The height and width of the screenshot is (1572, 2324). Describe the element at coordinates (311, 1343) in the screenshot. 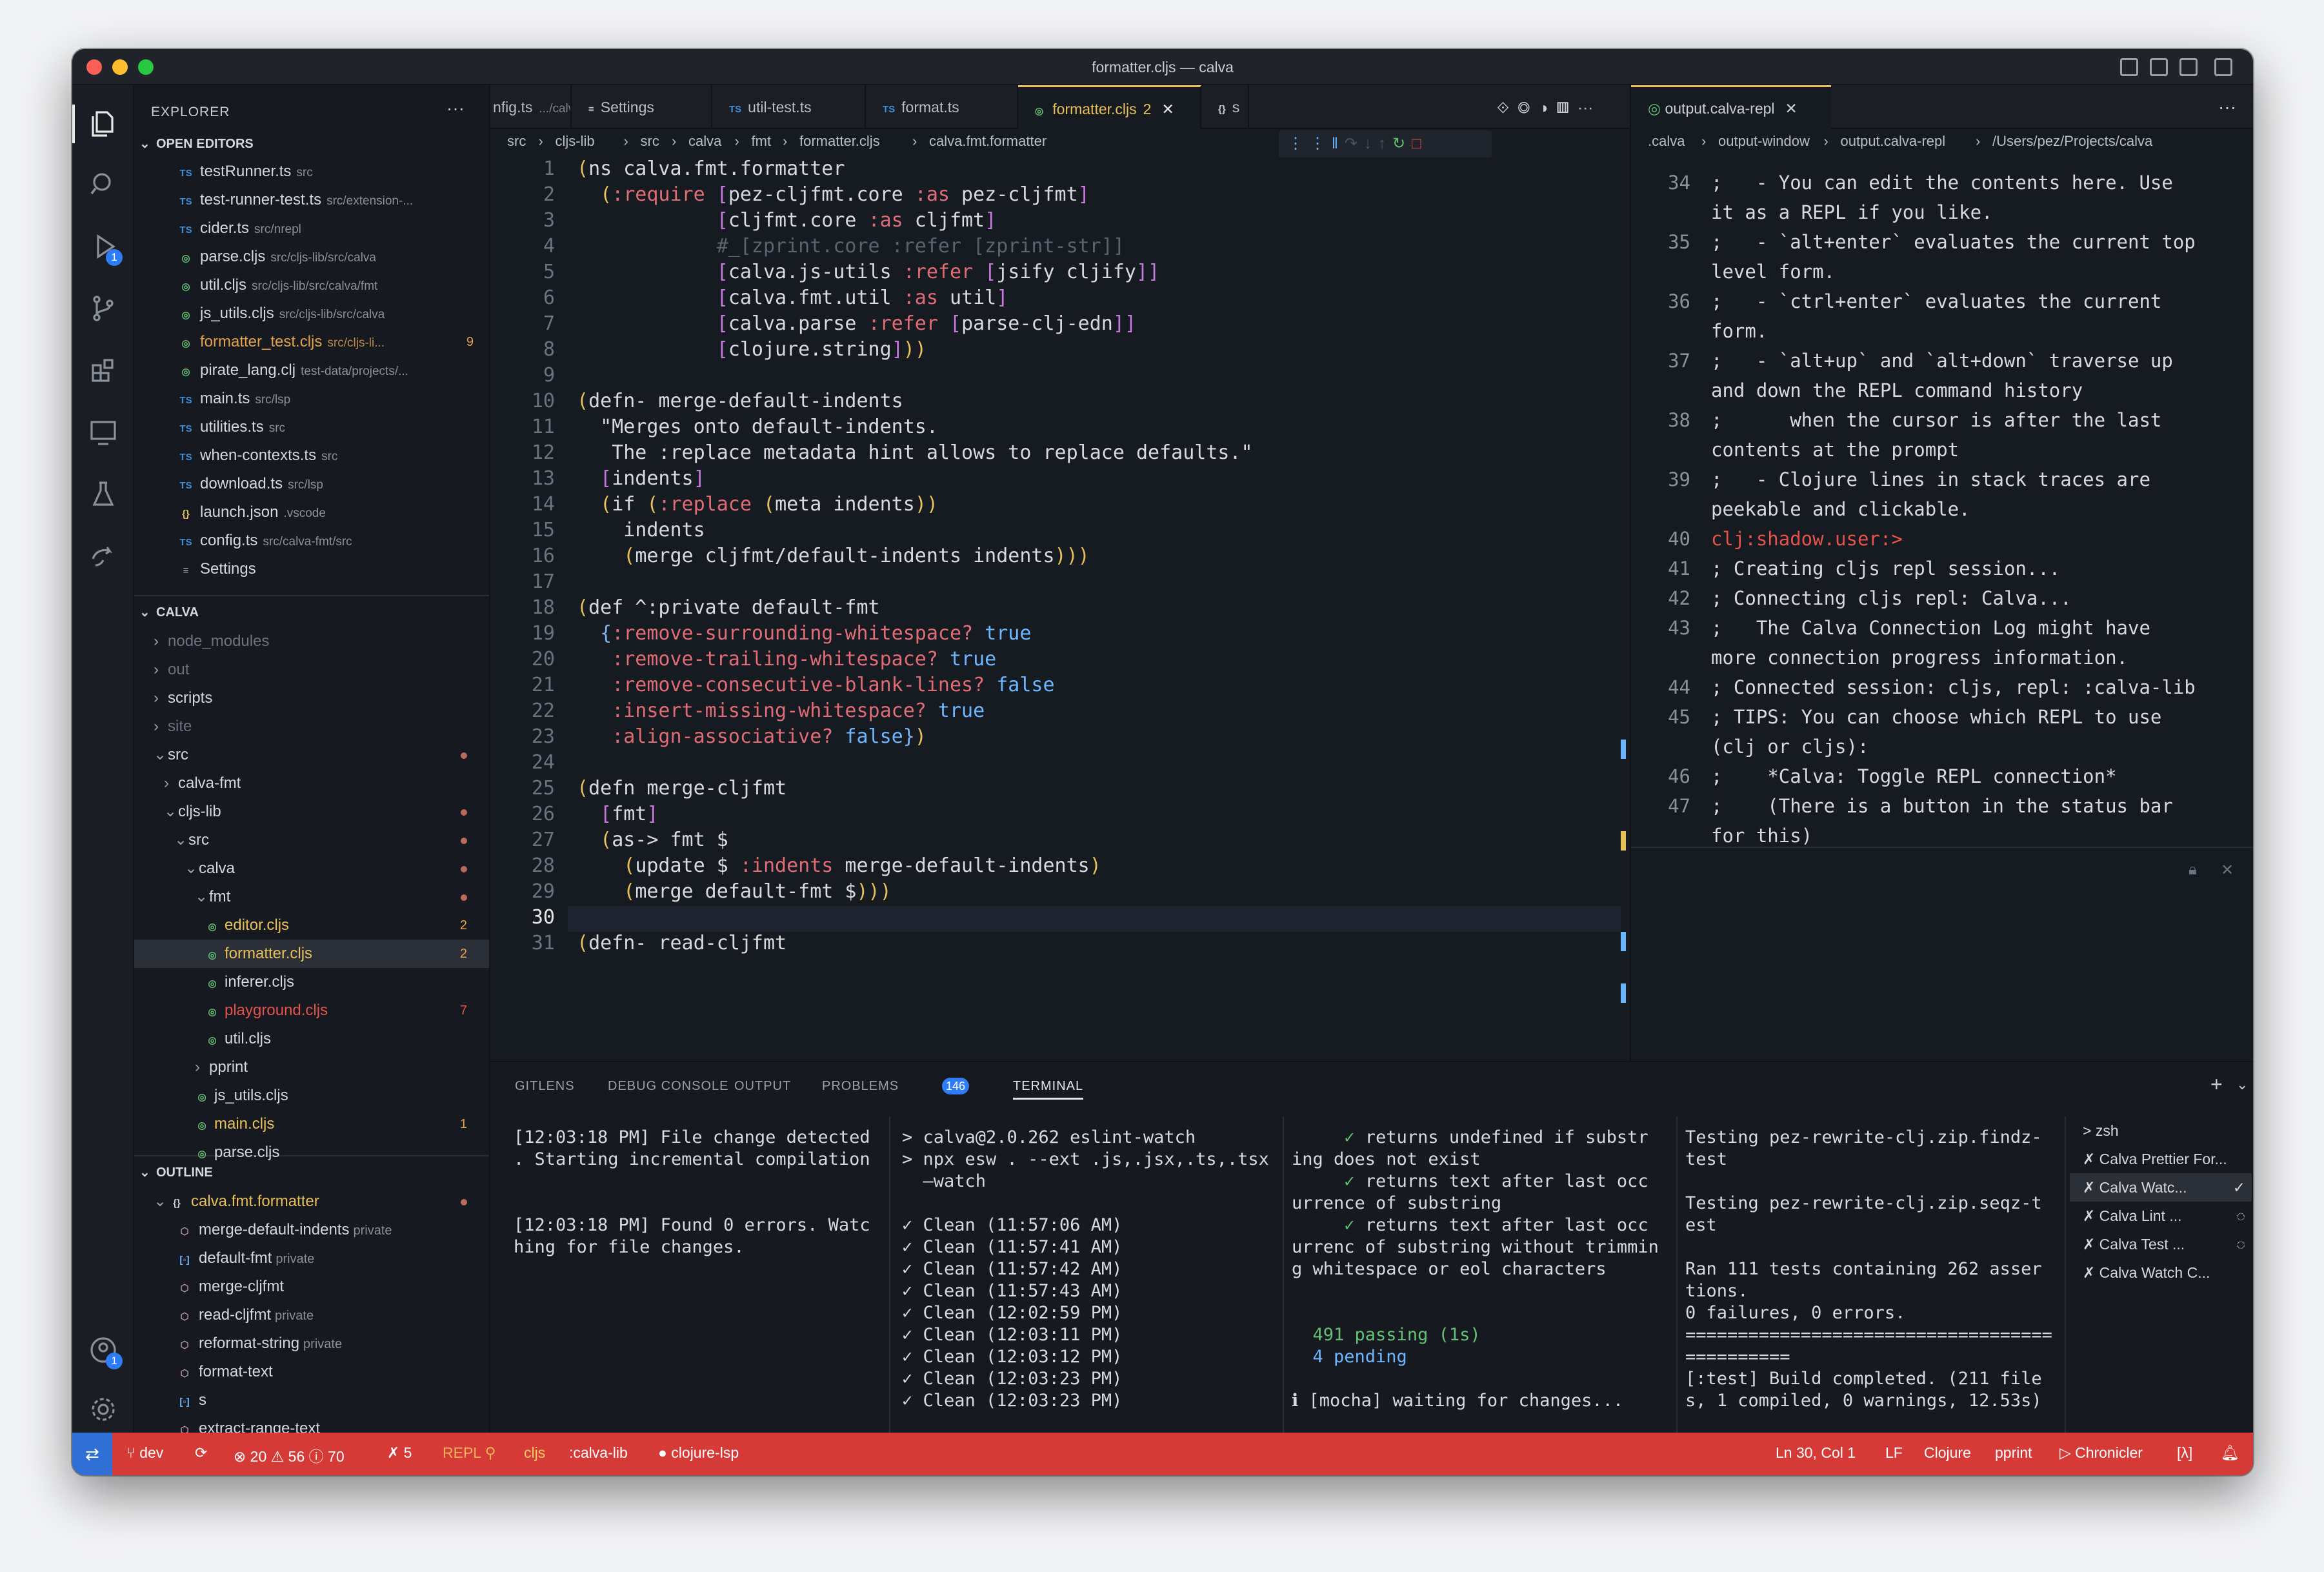

I see `outline-item: ⬡ reformat-string private` at that location.